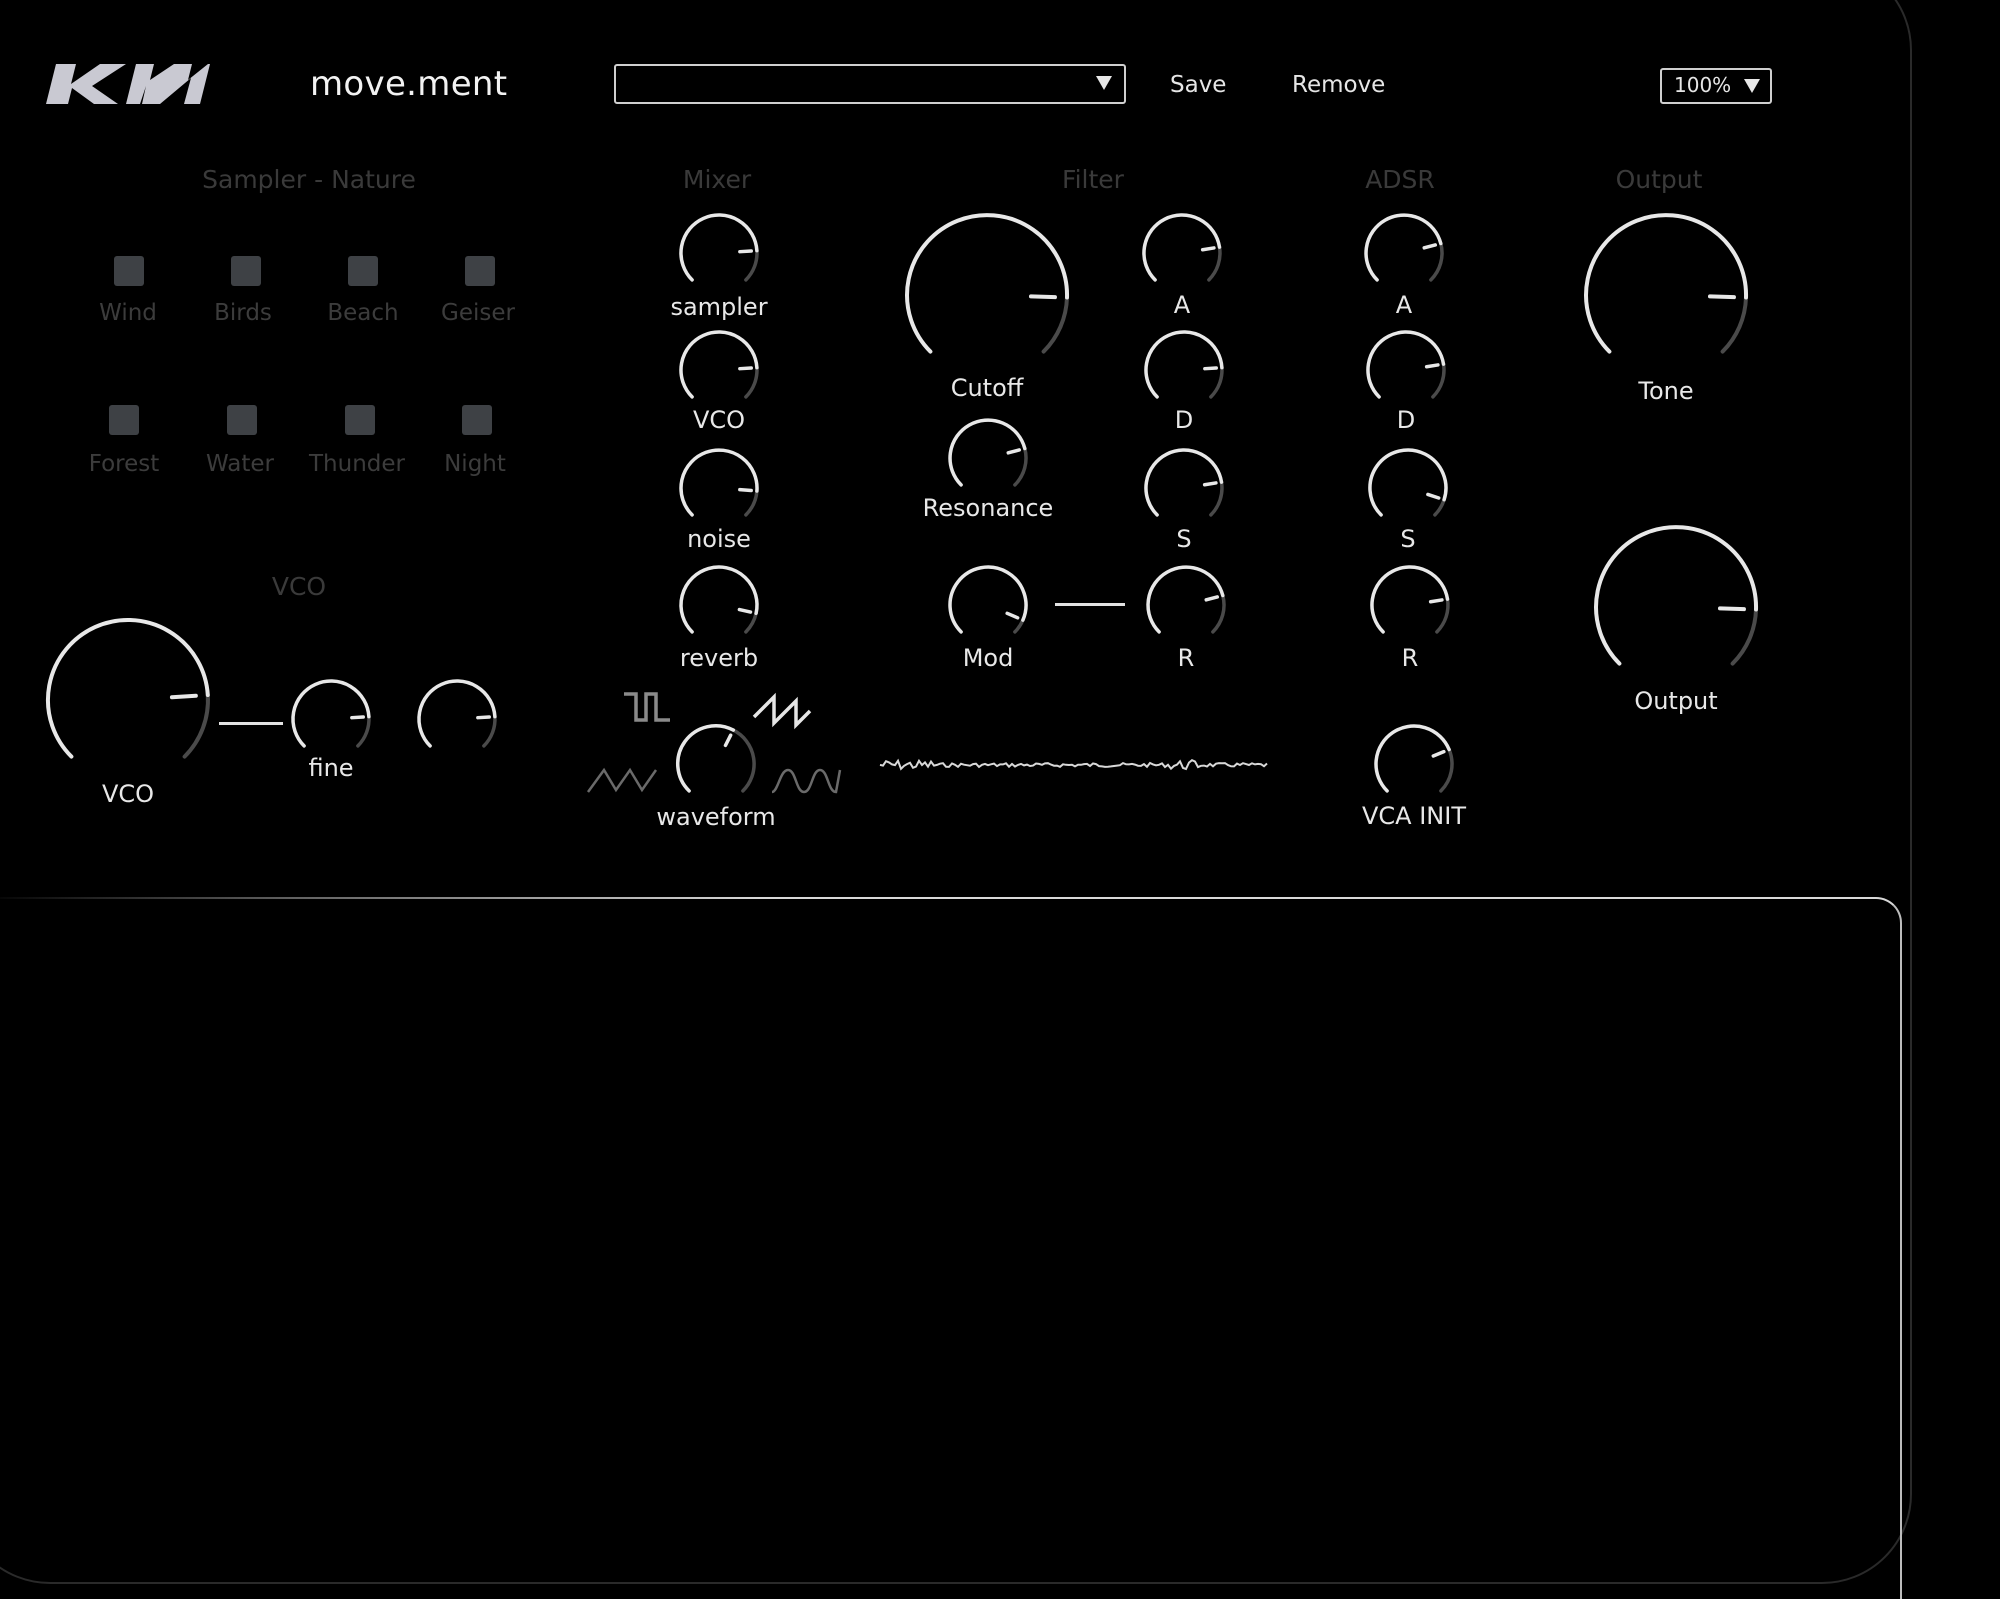 This screenshot has height=1599, width=2000. What do you see at coordinates (129, 271) in the screenshot?
I see `sampler-pad-wind` at bounding box center [129, 271].